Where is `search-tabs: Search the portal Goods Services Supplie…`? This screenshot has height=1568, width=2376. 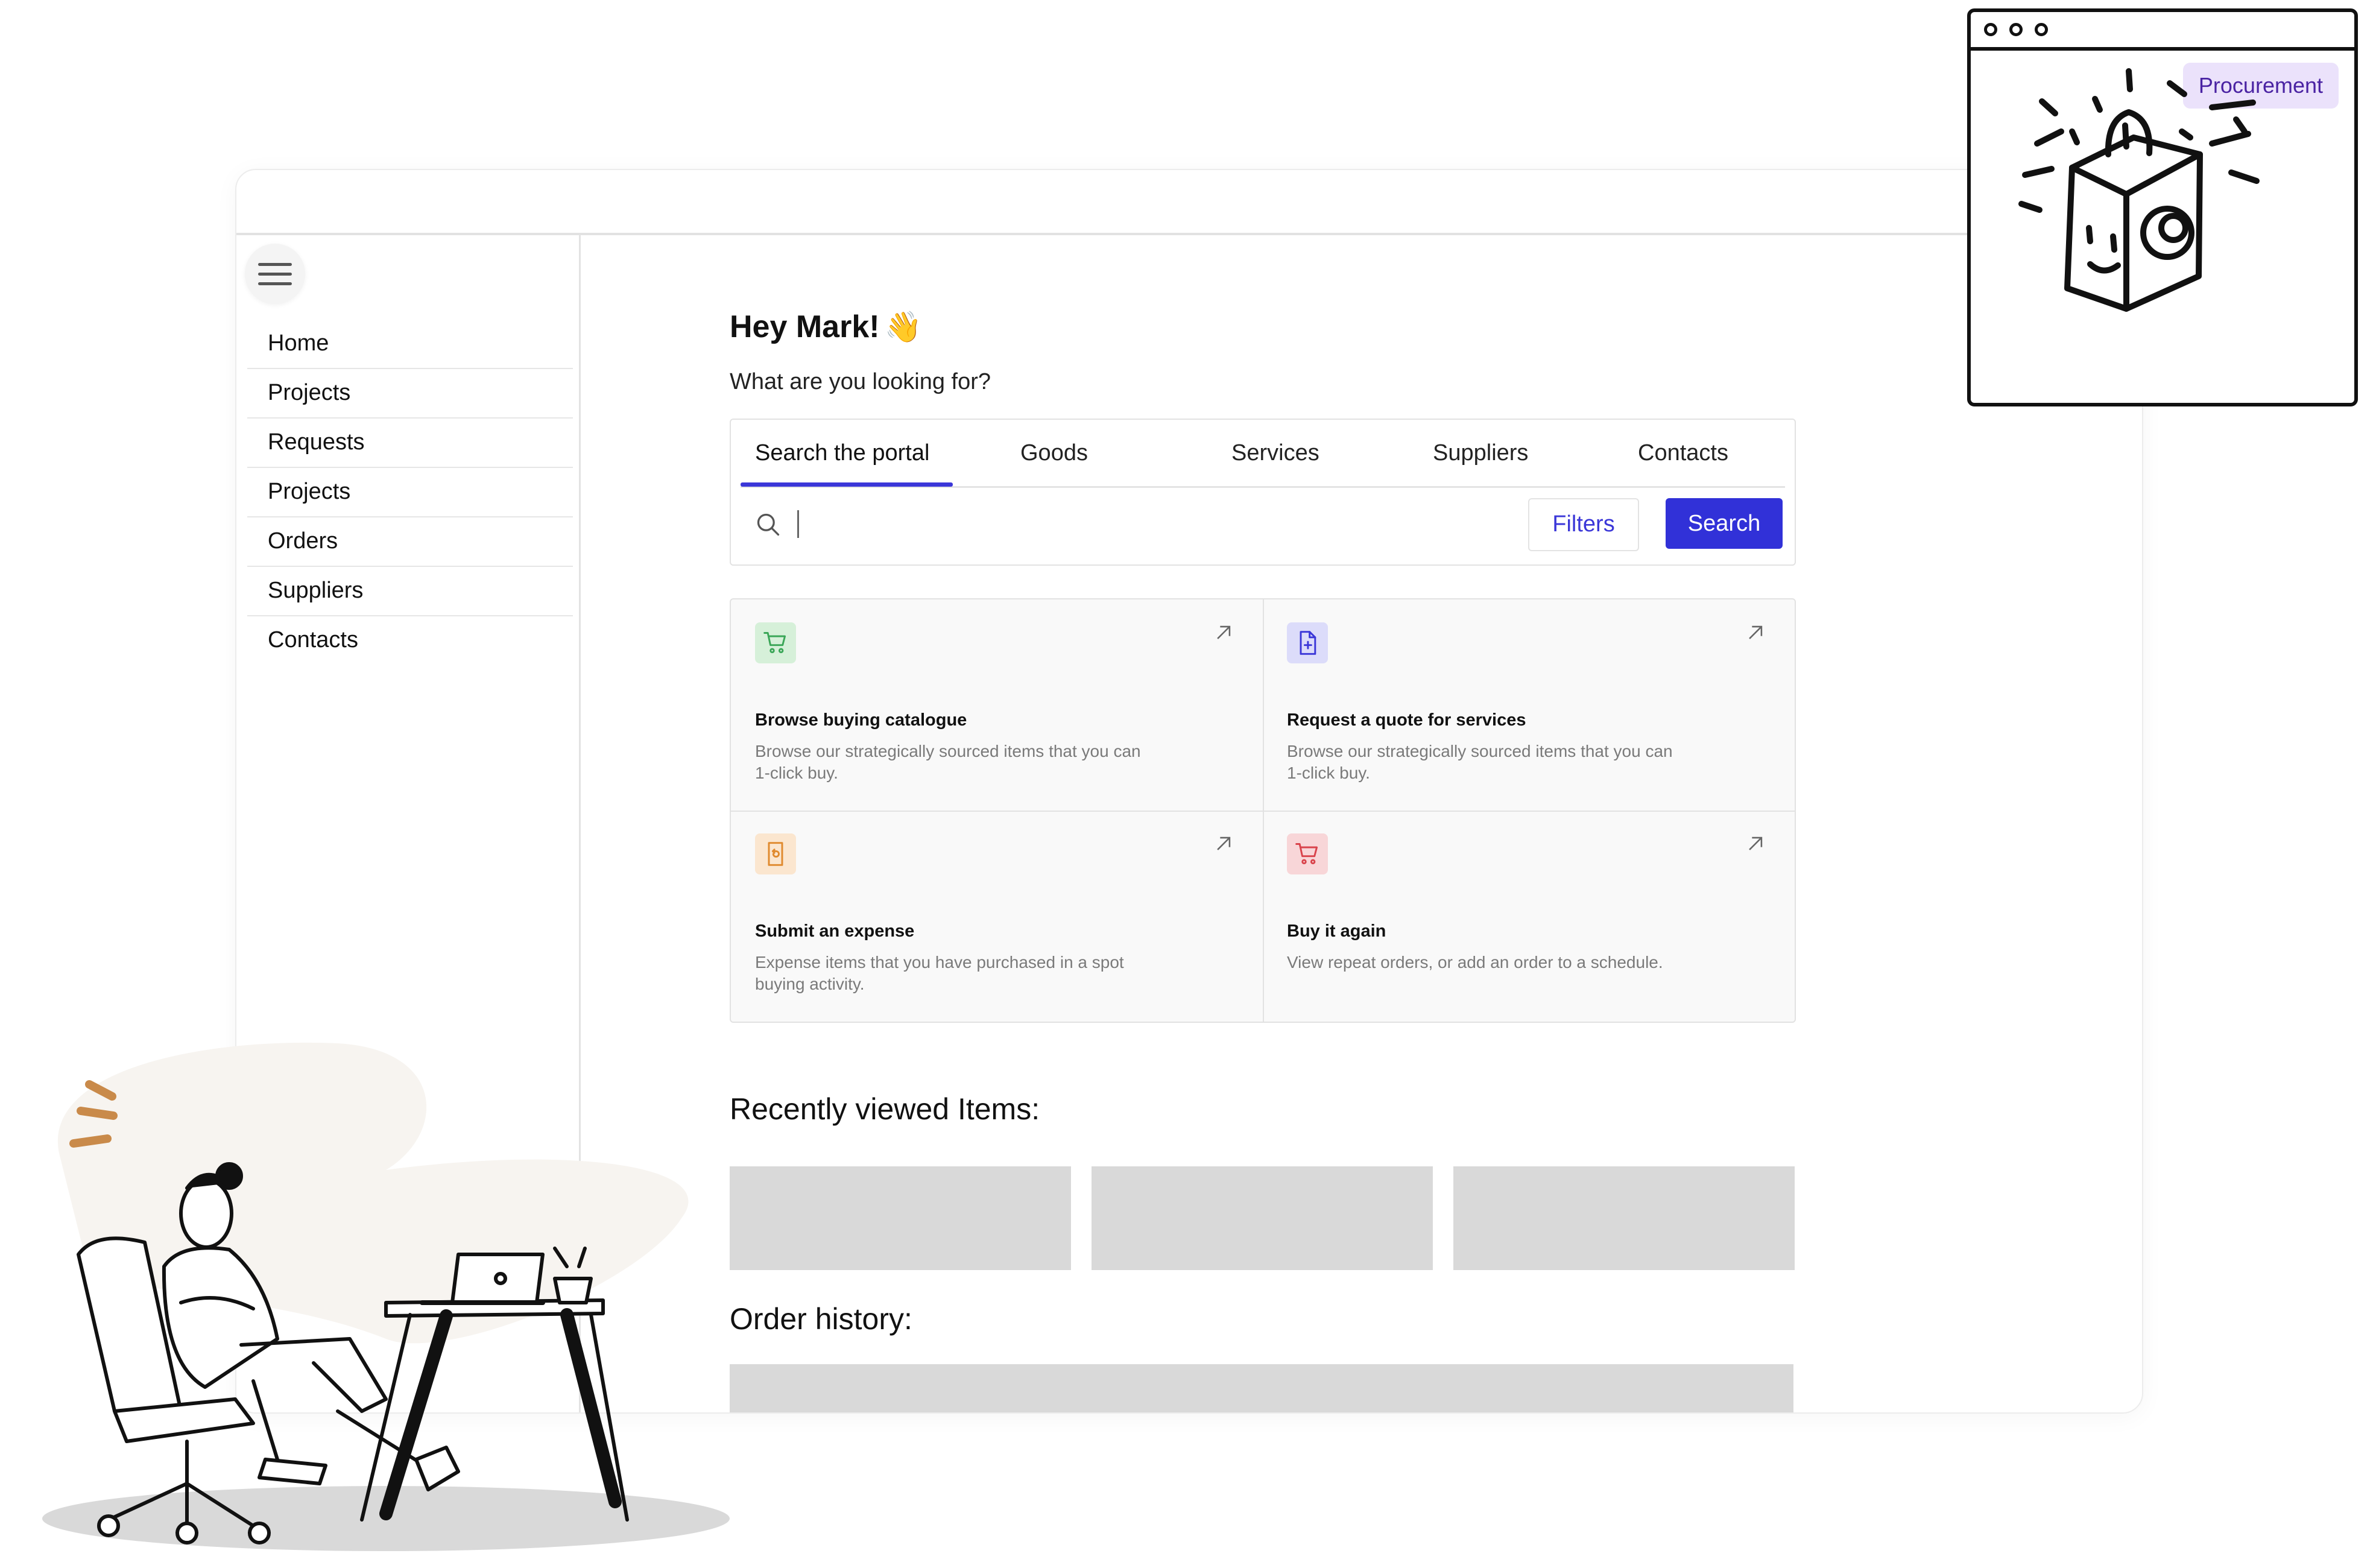
search-tabs: Search the portal Goods Services Supplie… is located at coordinates (1263, 454).